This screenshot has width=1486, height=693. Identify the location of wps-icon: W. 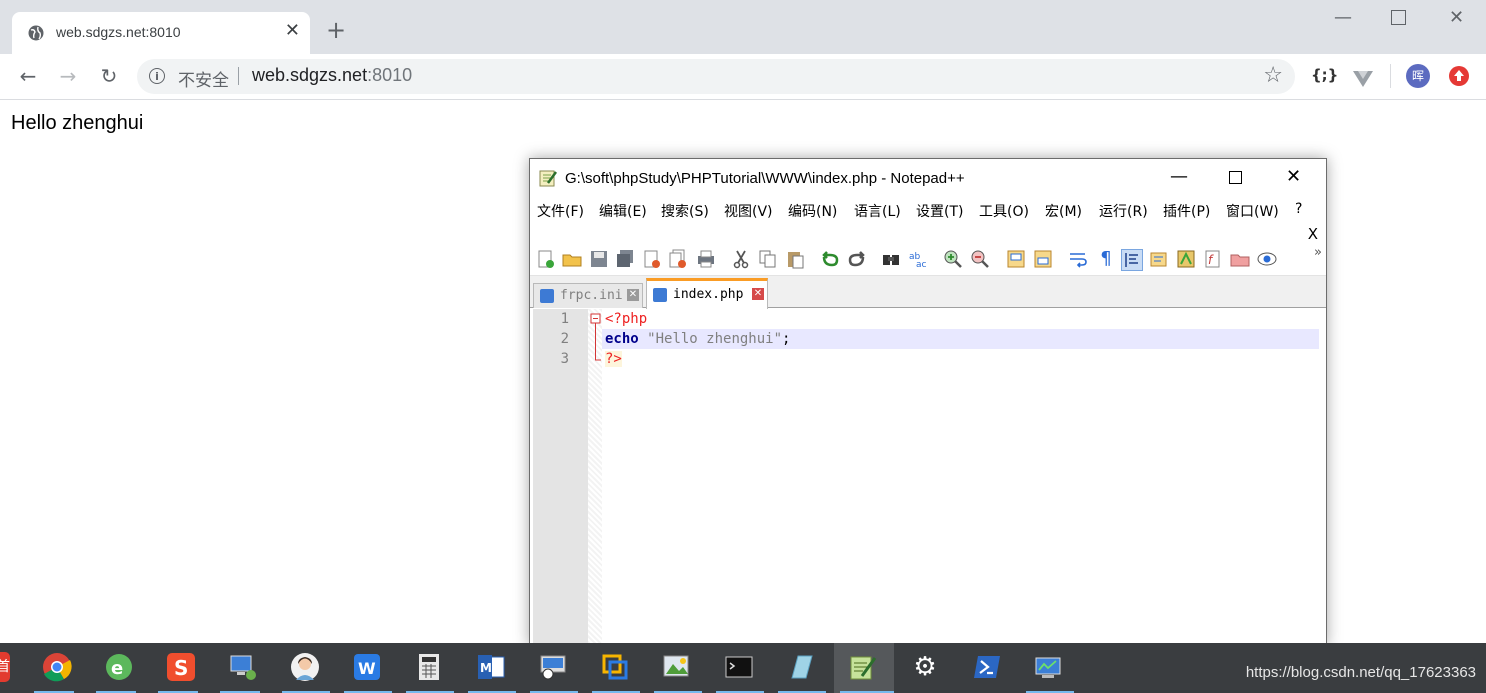
(367, 667).